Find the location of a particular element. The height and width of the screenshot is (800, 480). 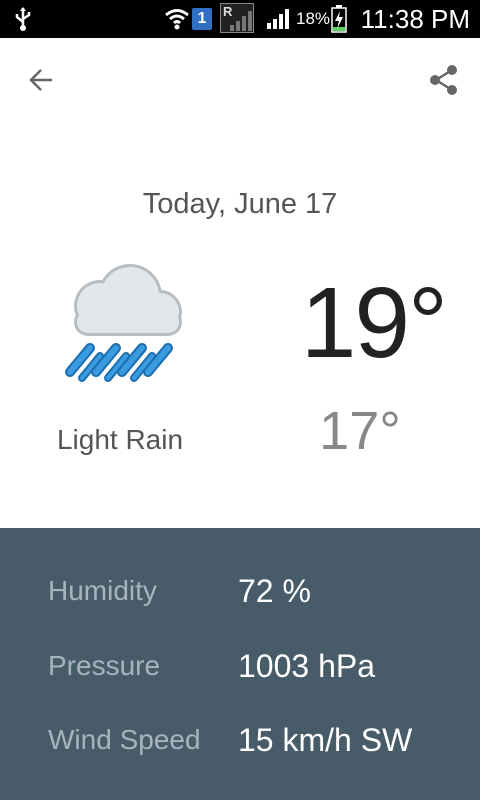

humidity-label: Humidity is located at coordinates (102, 590).